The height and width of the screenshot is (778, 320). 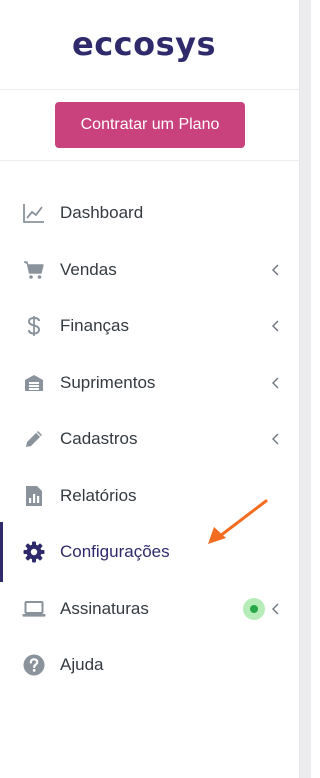 I want to click on arrow-pointer-icon, so click(x=238, y=521).